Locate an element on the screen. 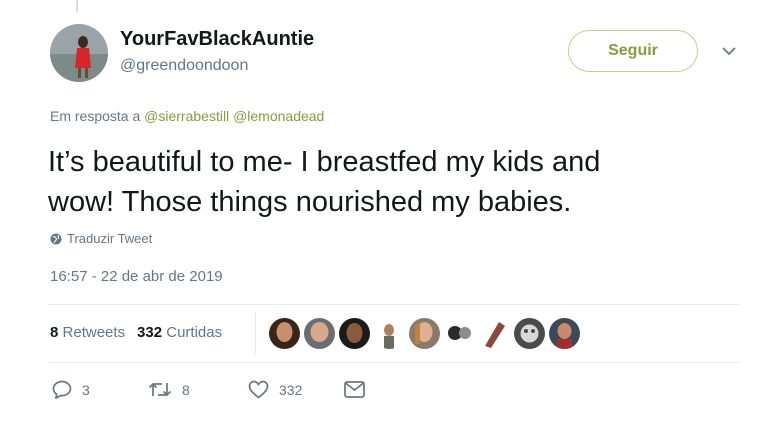 Image resolution: width=774 pixels, height=430 pixels. follow-button: Seguir is located at coordinates (633, 51).